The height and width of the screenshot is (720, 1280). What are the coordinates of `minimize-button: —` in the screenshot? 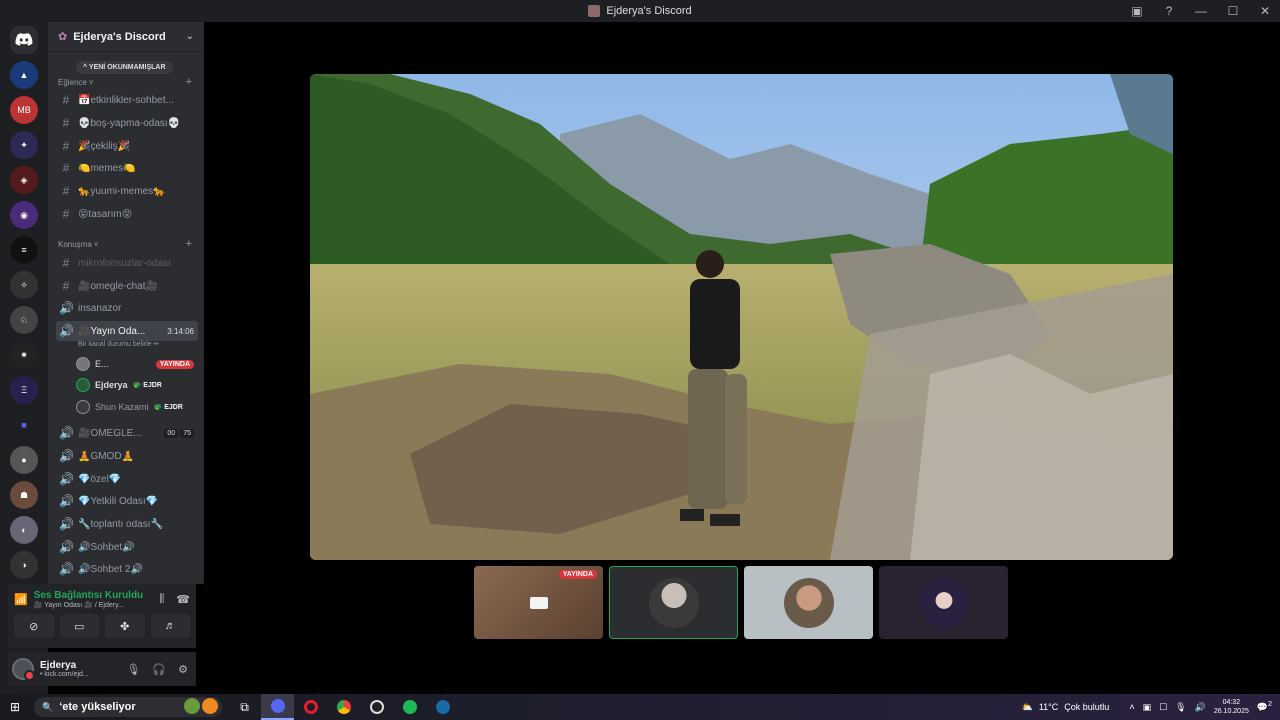 It's located at (1201, 11).